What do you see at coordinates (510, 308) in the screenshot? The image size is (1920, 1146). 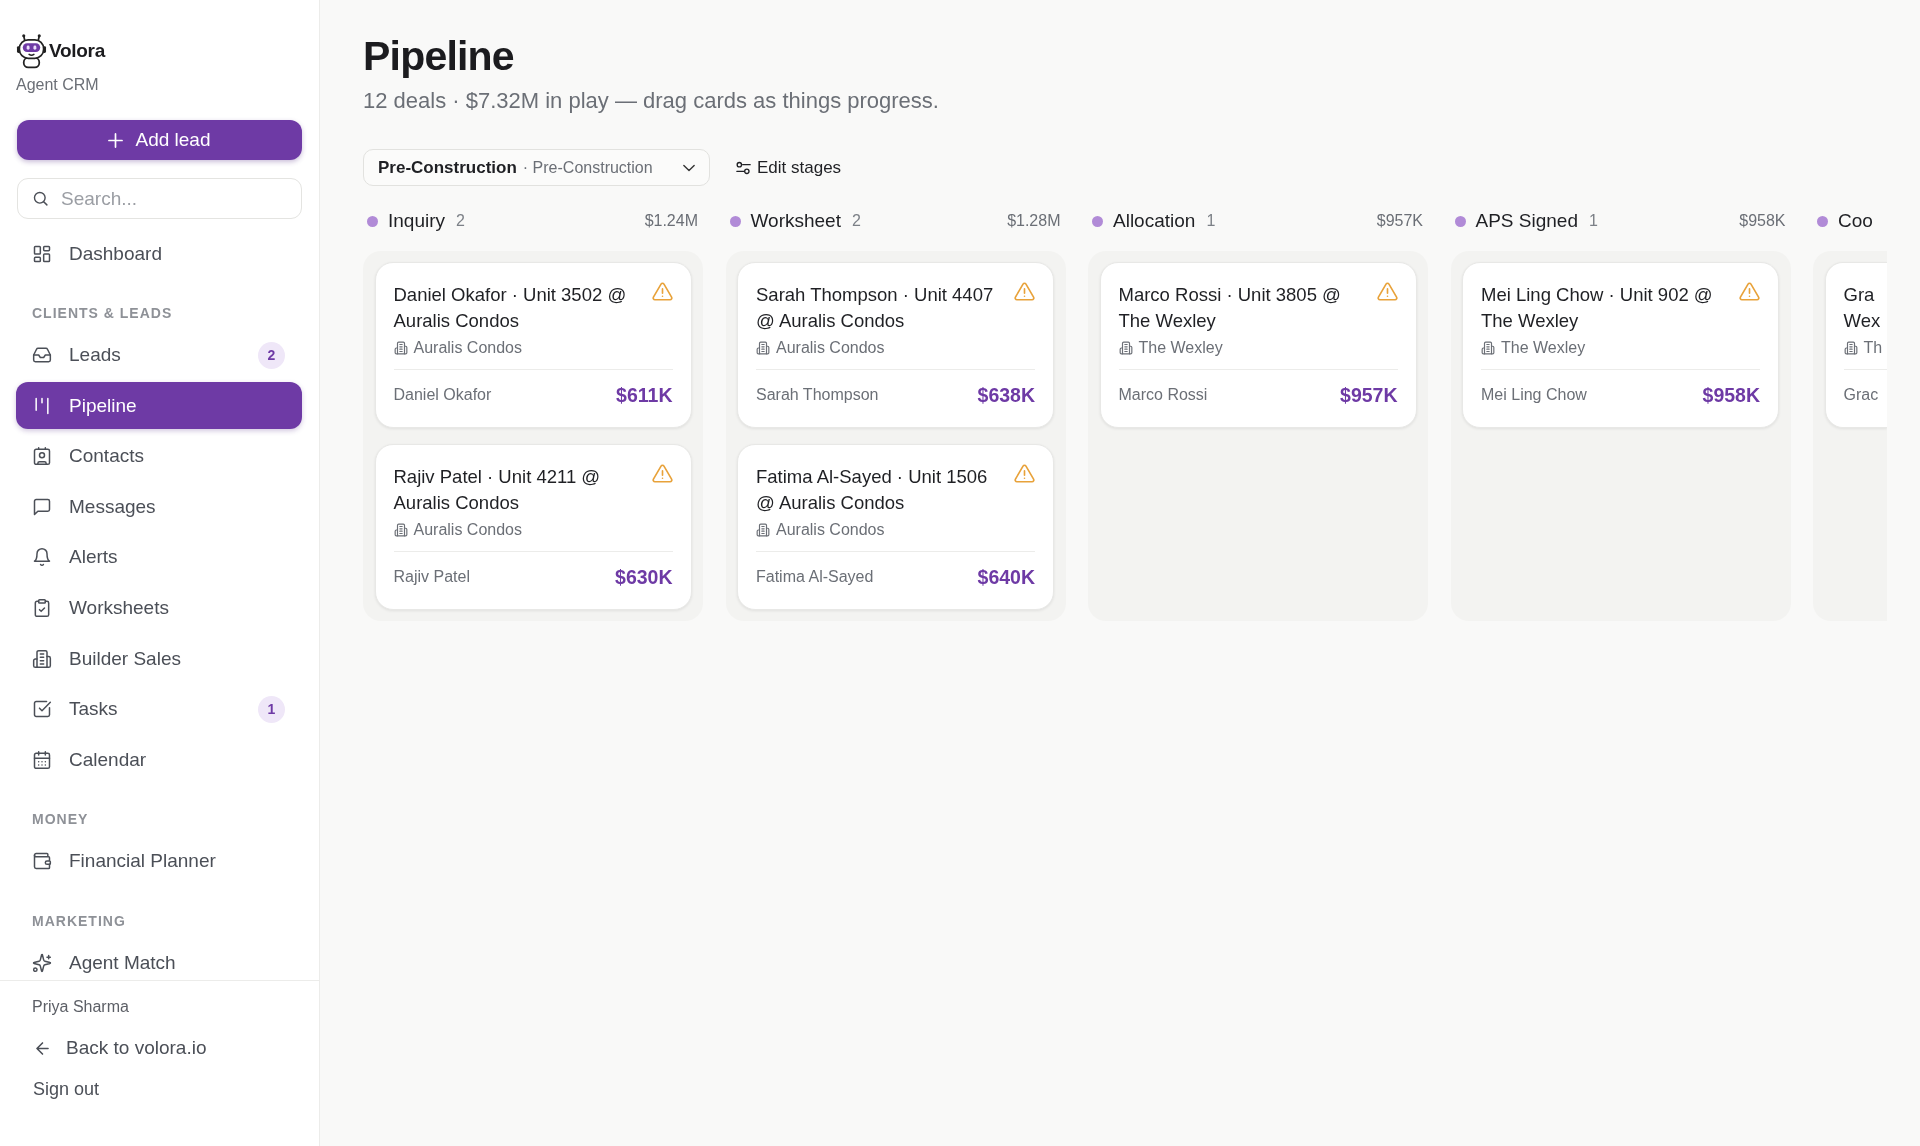 I see `deal-title: Daniel Okafor · Unit 3502 @ Auralis Condos` at bounding box center [510, 308].